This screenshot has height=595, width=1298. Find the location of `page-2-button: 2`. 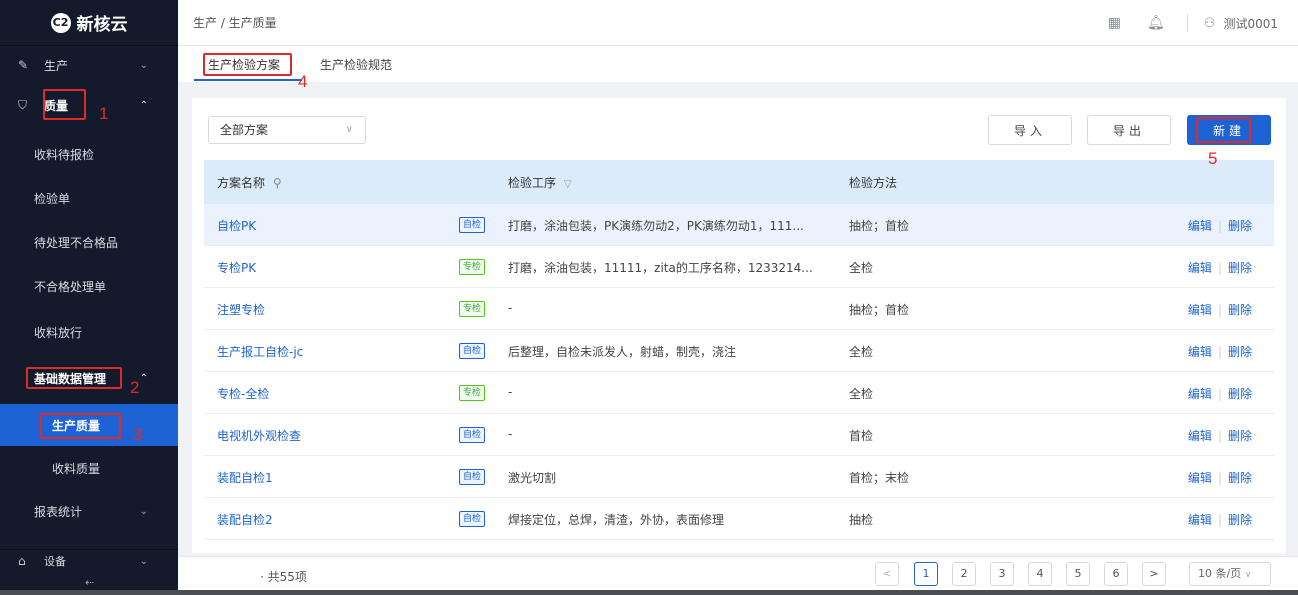

page-2-button: 2 is located at coordinates (964, 574).